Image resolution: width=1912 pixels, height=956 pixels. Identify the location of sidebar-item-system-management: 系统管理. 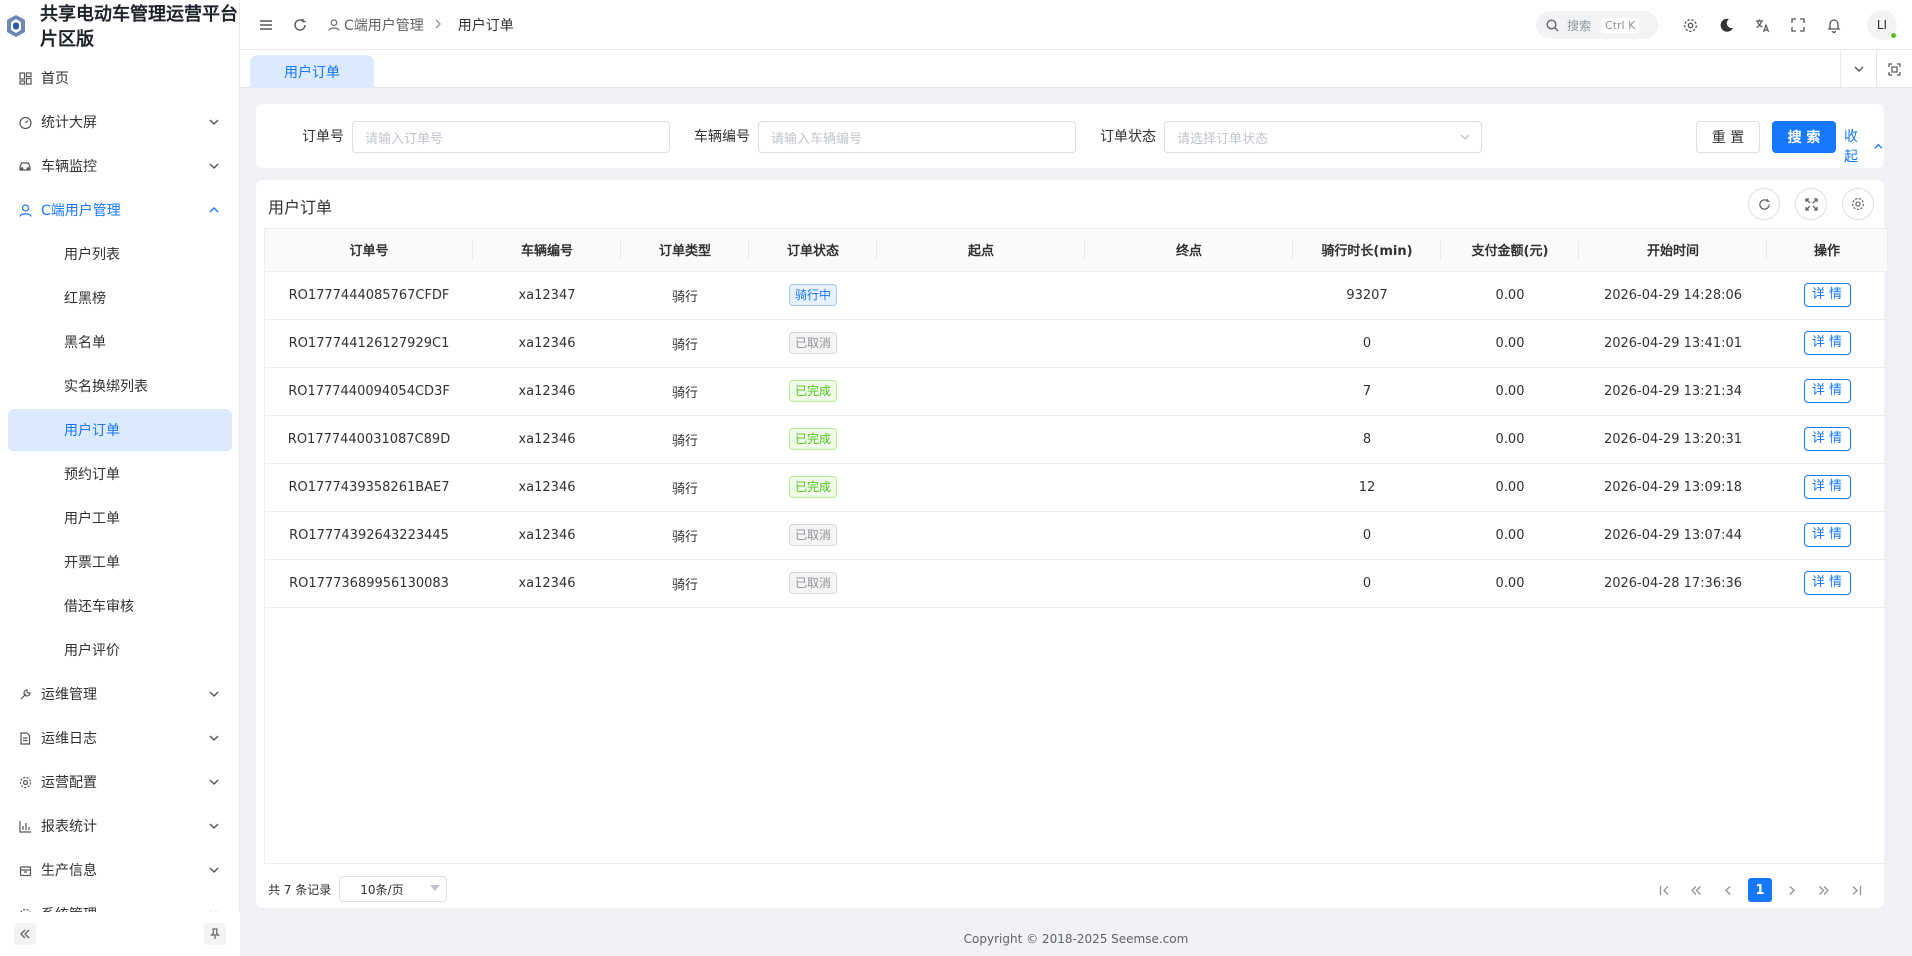
(120, 902).